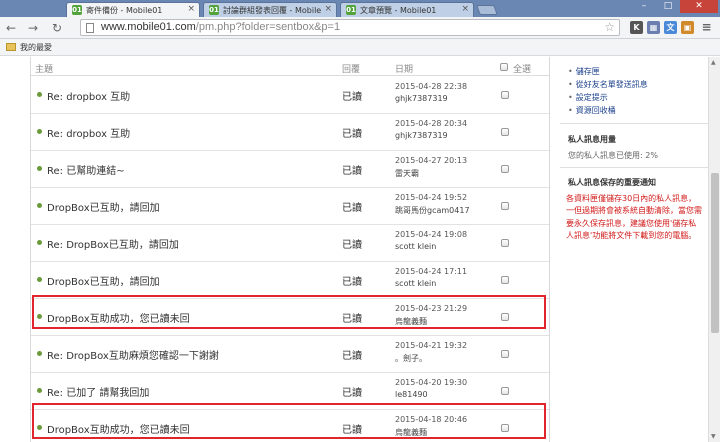 This screenshot has height=442, width=720. Describe the element at coordinates (29, 47) in the screenshot. I see `bookmark-folder: 我的最愛` at that location.